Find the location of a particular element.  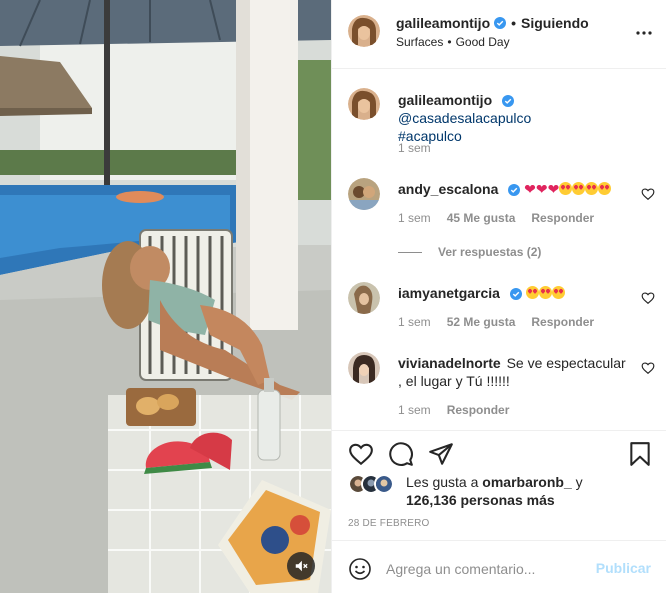

commenter-username: vivianadelnorte is located at coordinates (449, 363).